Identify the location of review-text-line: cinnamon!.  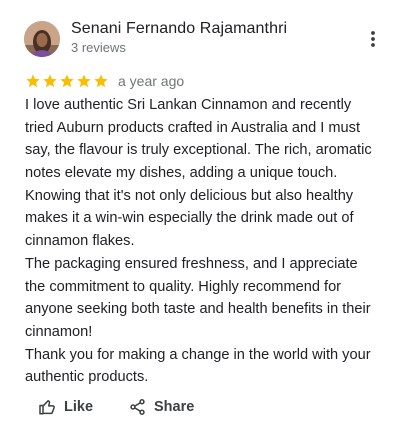
(59, 331).